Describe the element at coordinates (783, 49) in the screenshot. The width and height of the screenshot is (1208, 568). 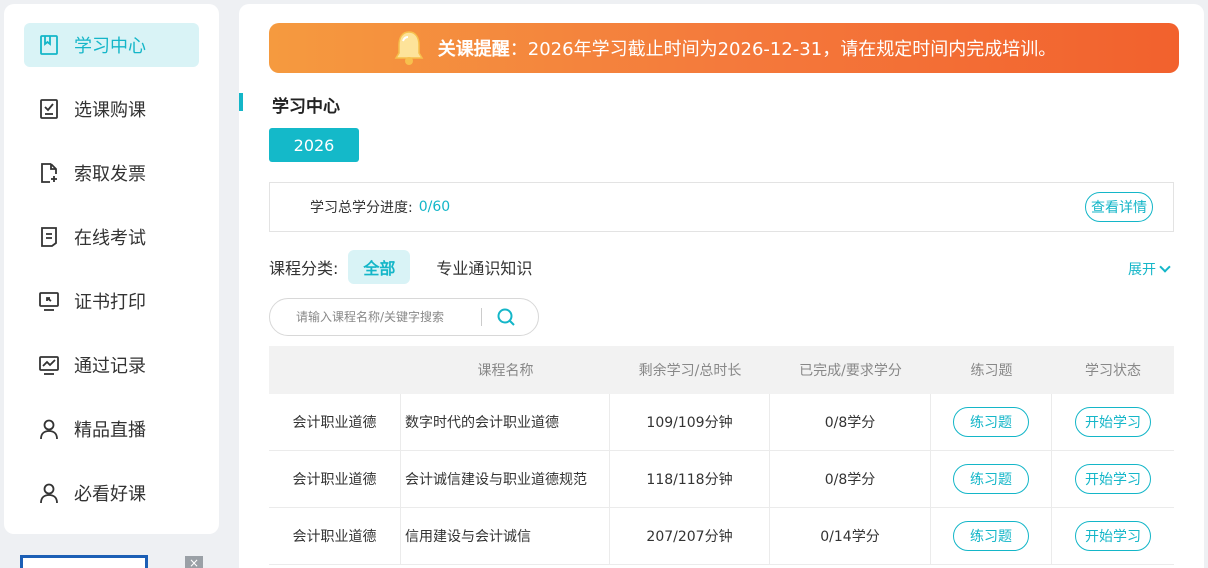
I see `reminder-message: ：2026年学习截止时间为2026-12-31，请在规定时间内完成培训。` at that location.